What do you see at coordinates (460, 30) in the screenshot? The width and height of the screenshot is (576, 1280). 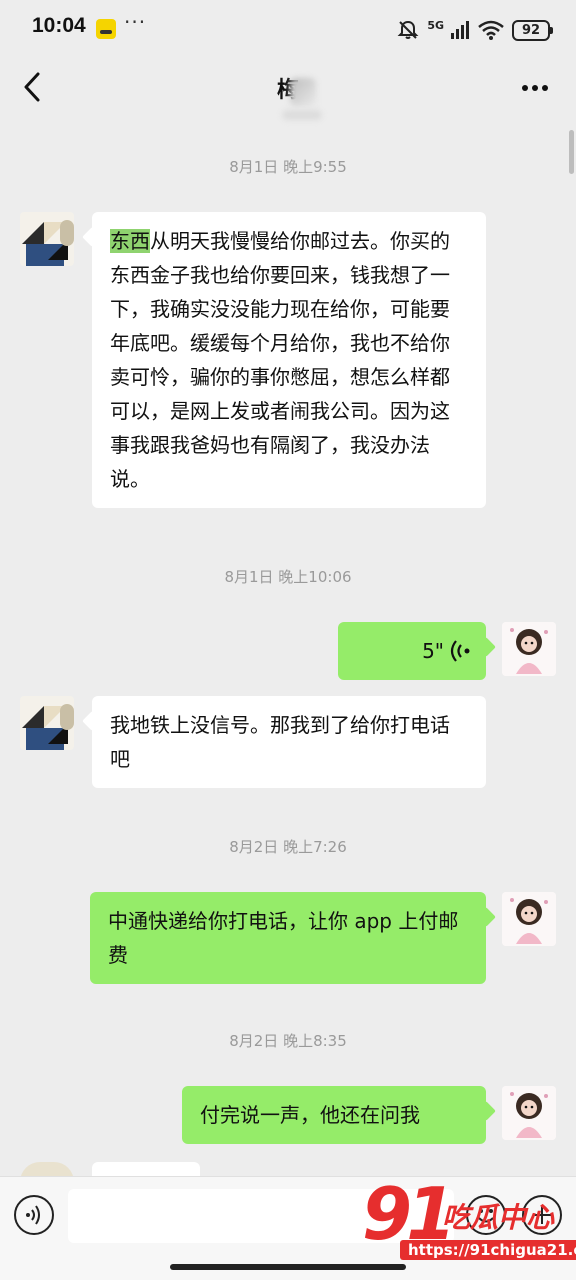 I see `signal-icon` at bounding box center [460, 30].